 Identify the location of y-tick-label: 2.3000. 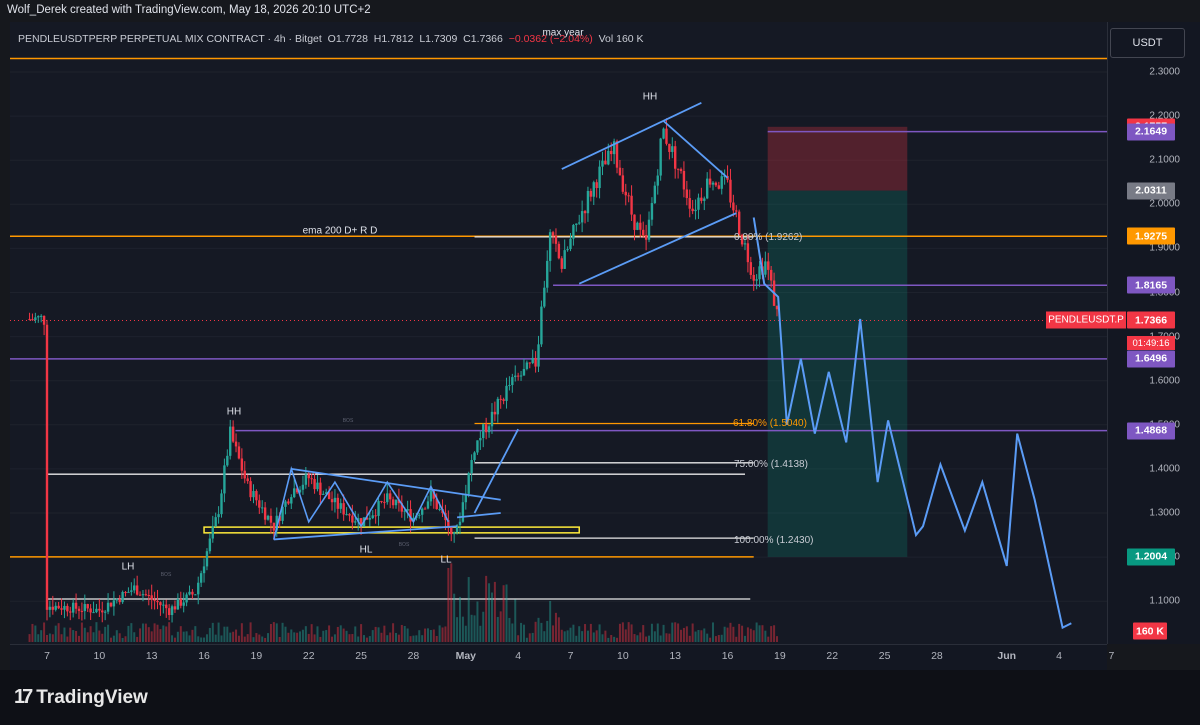
(1164, 72).